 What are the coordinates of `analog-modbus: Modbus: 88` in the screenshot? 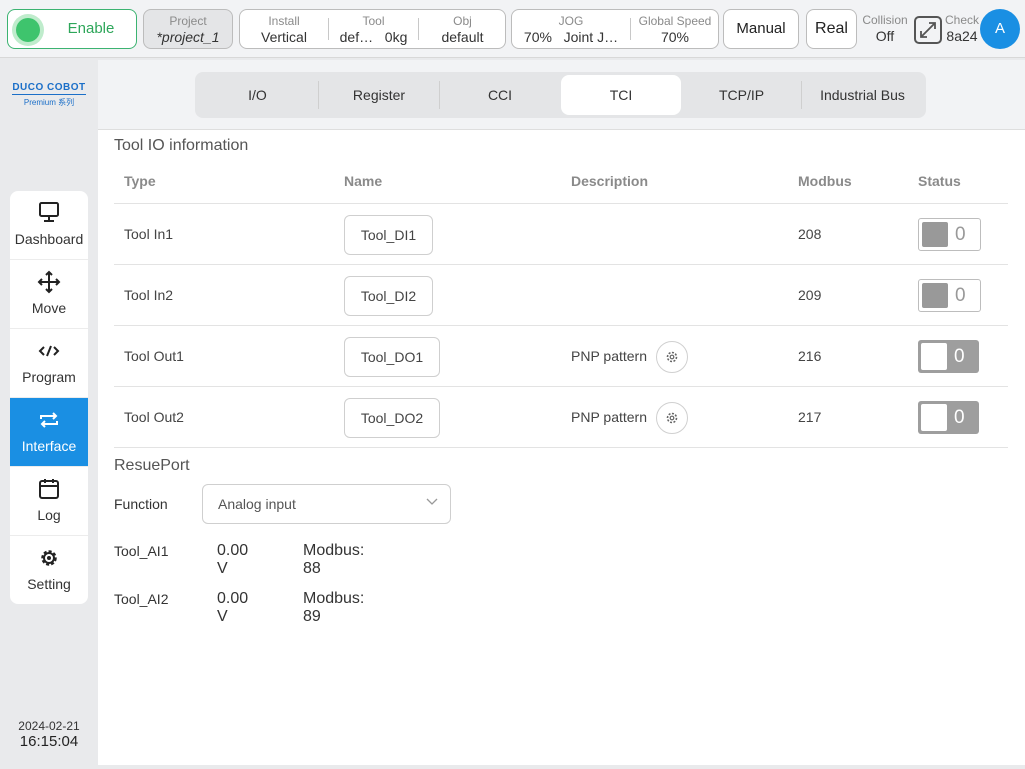 It's located at (334, 559).